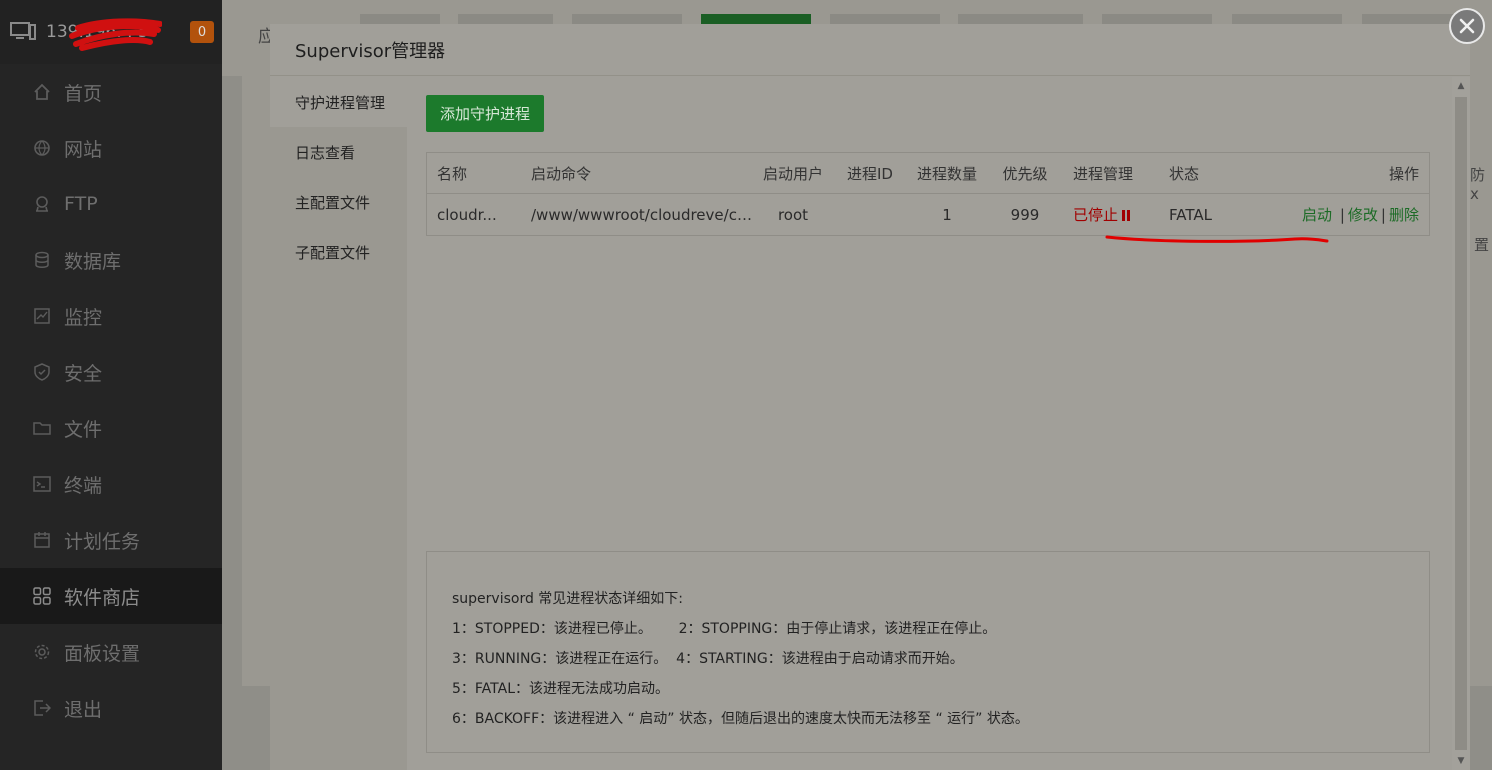 The height and width of the screenshot is (776, 1492). What do you see at coordinates (115, 34) in the screenshot?
I see `redaction-scribble` at bounding box center [115, 34].